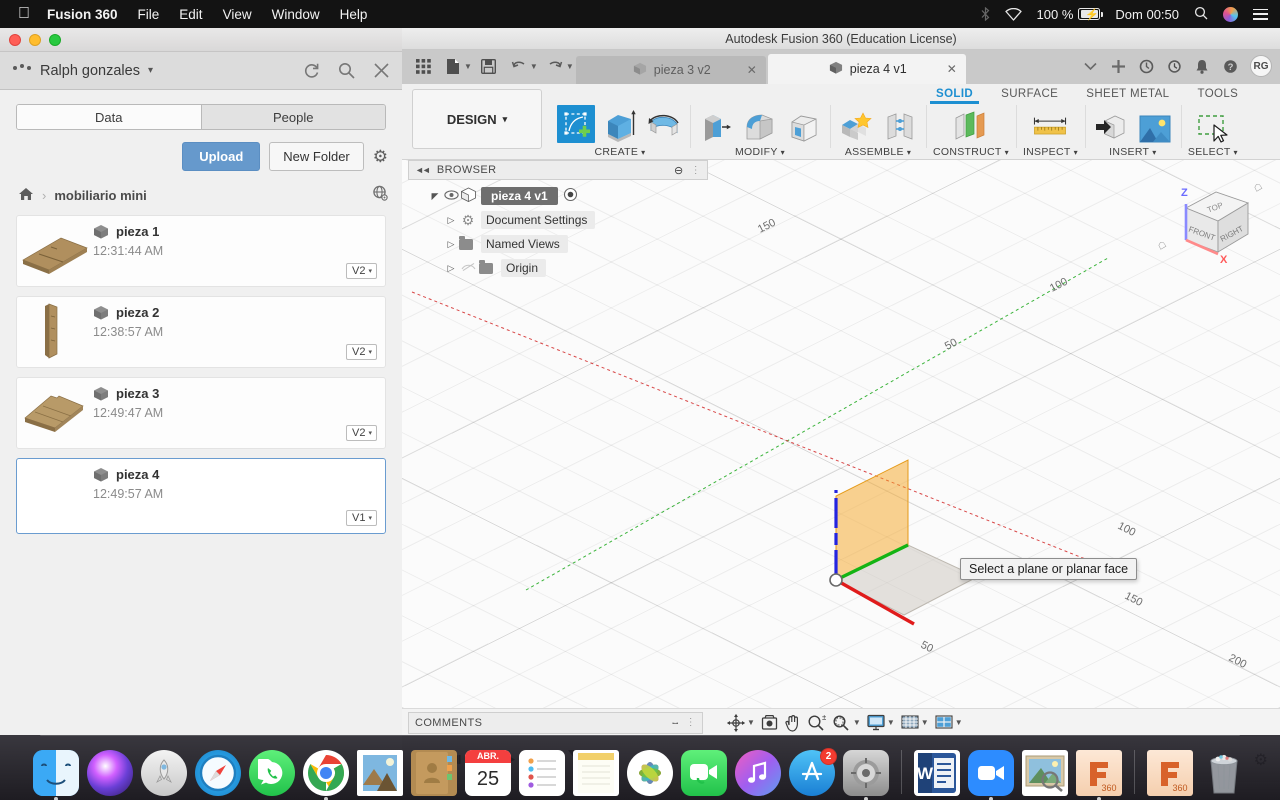 This screenshot has height=800, width=1280. I want to click on notifications-bell-icon, so click(1202, 66).